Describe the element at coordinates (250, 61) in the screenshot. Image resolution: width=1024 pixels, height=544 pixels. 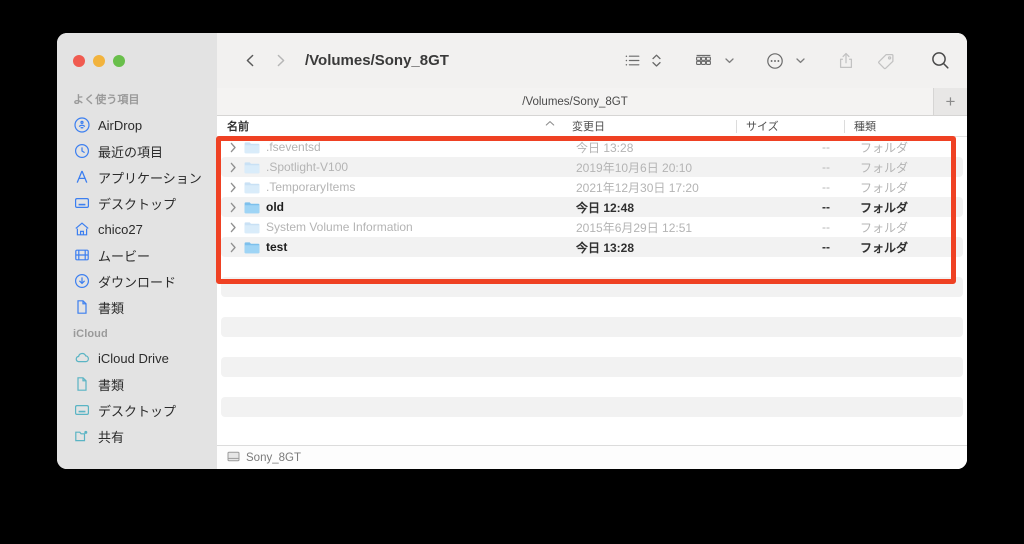
I see `back-button` at that location.